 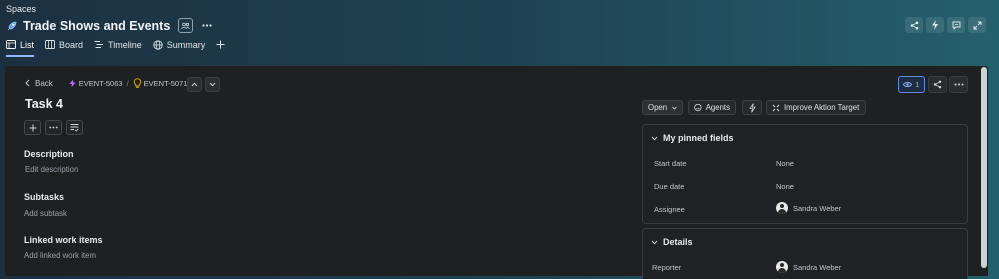 I want to click on tab-list: List, so click(x=20, y=47).